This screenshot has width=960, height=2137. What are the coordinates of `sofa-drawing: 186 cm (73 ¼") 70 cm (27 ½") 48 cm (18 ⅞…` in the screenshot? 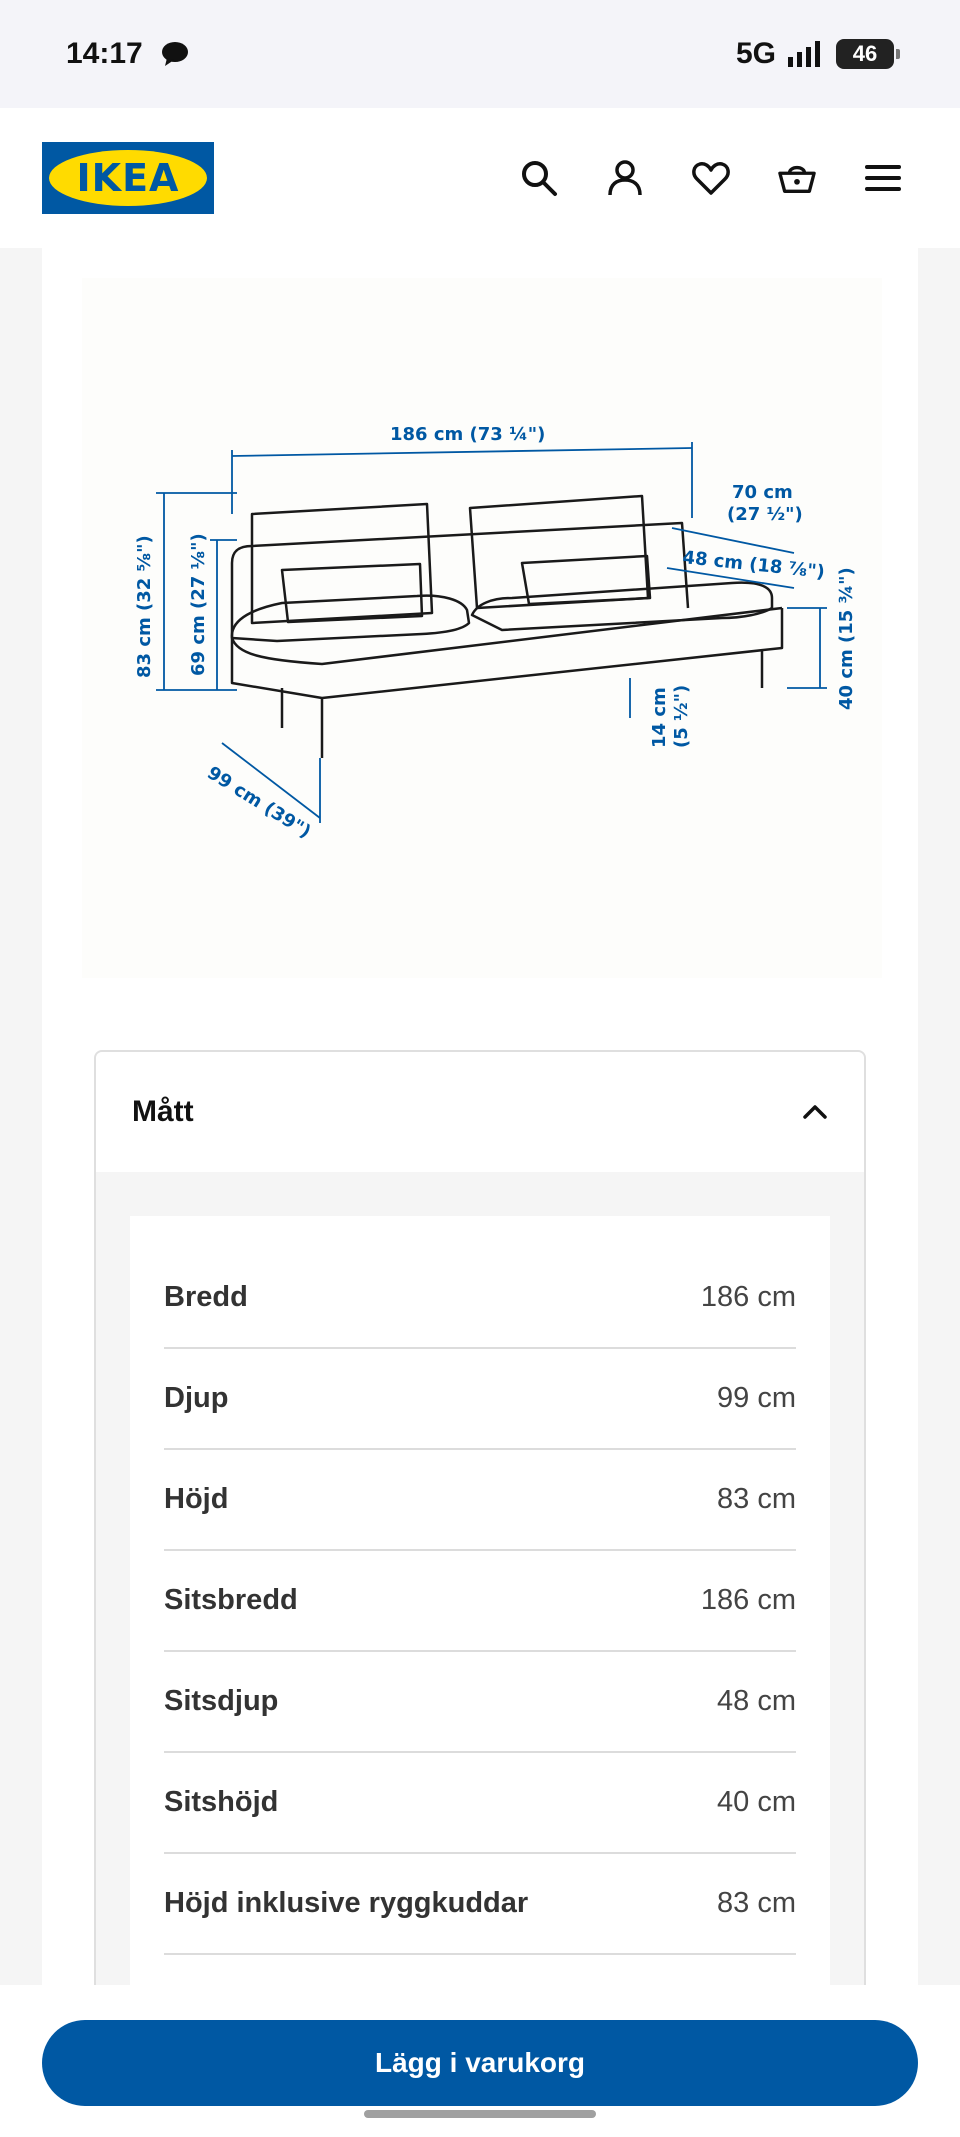 It's located at (495, 633).